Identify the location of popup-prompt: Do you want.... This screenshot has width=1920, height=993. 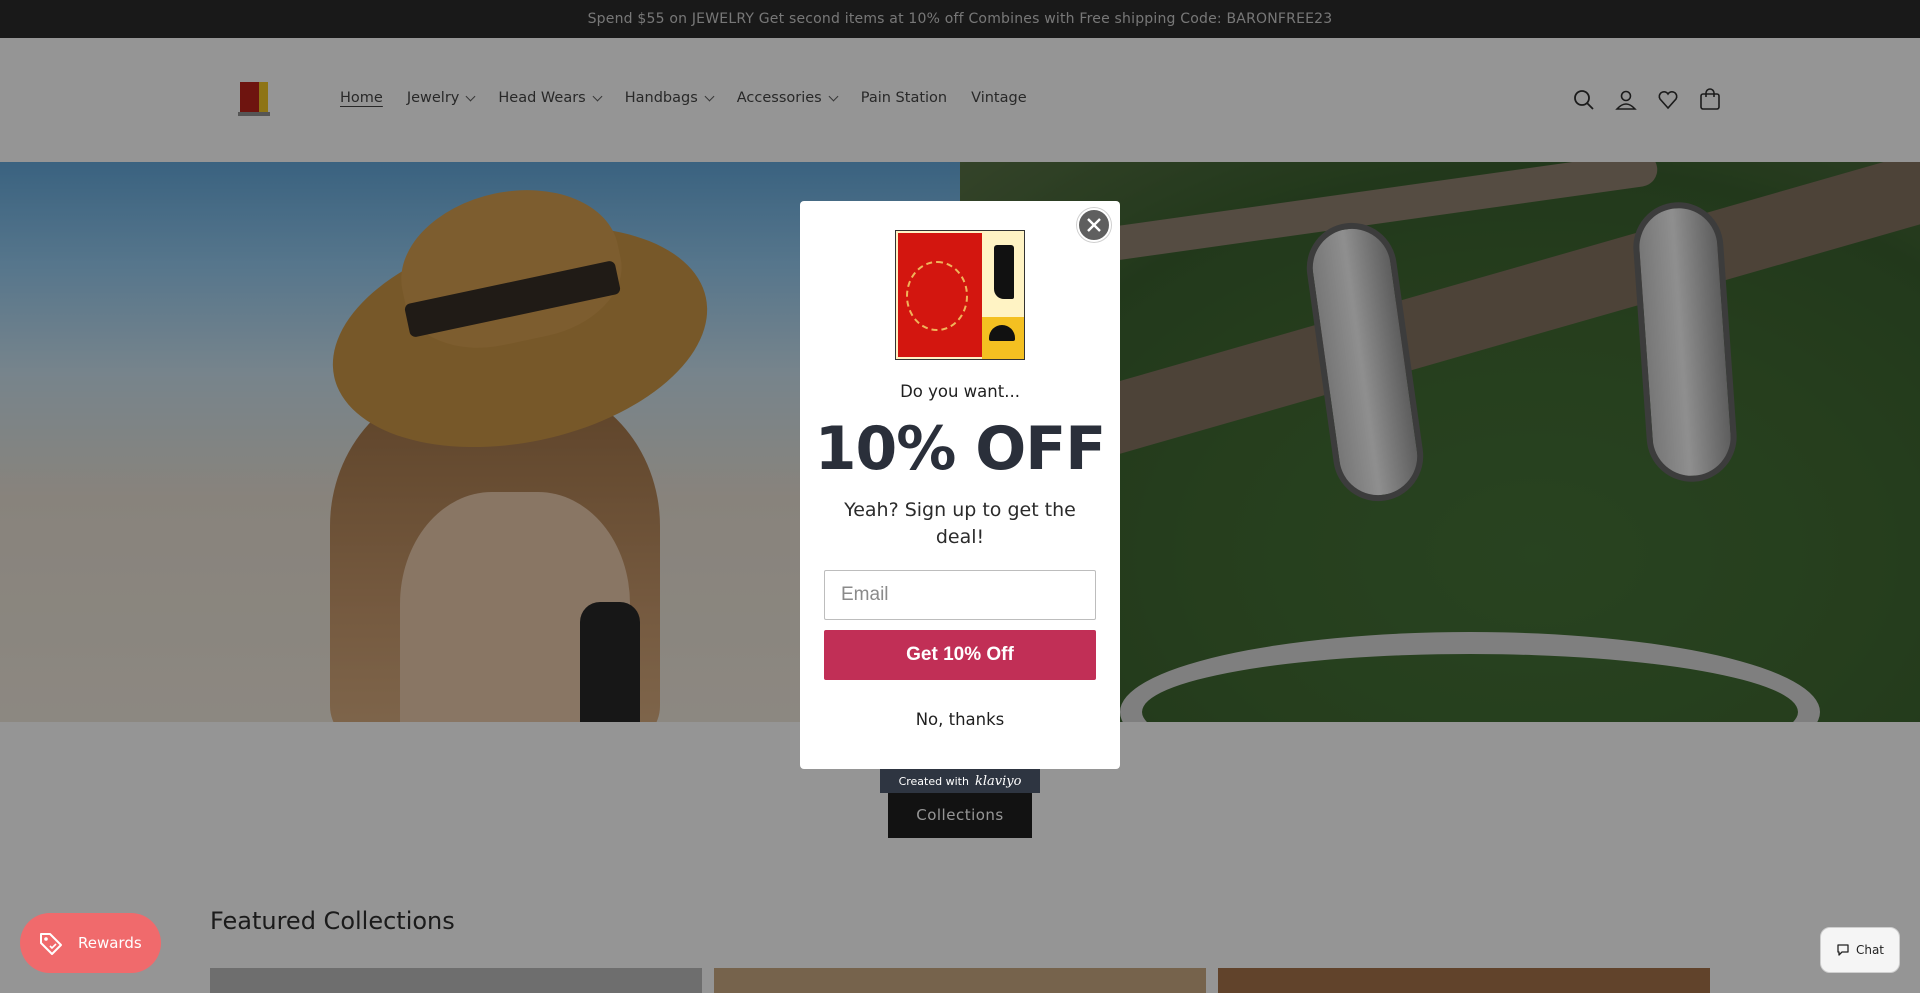
(960, 391).